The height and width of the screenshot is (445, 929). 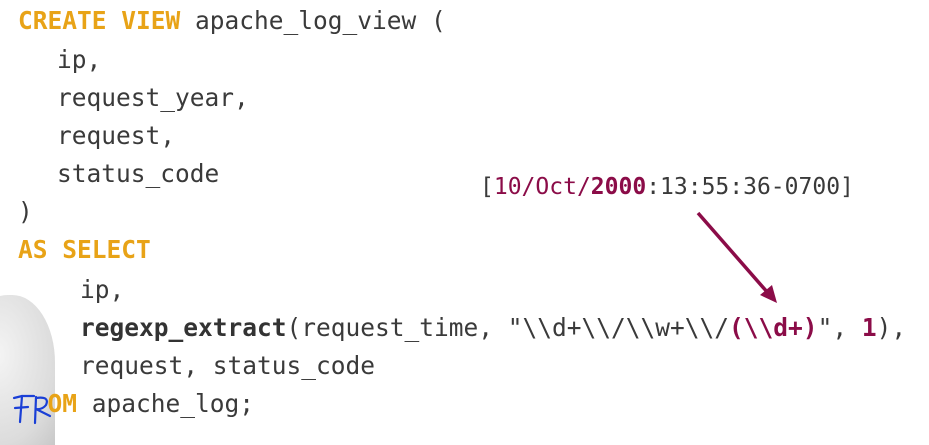 I want to click on handwritten-fr-icon, so click(x=32, y=409).